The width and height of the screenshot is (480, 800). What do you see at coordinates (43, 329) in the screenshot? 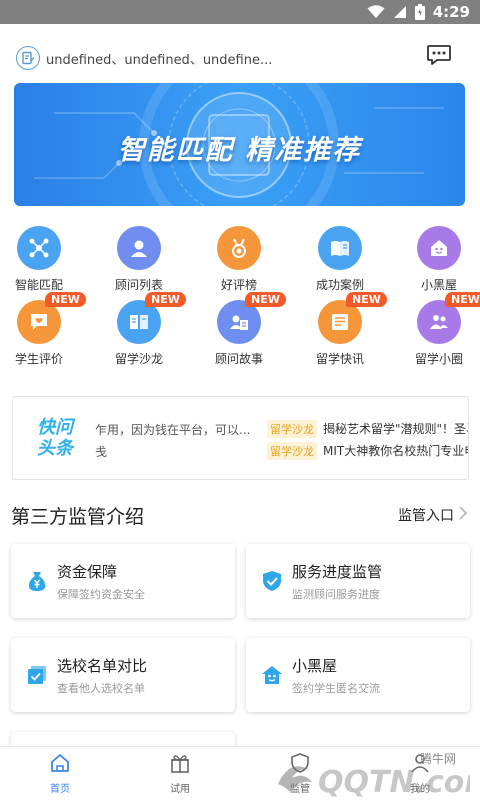
I see `grid-item-student-reviews: NEW 学生评价` at bounding box center [43, 329].